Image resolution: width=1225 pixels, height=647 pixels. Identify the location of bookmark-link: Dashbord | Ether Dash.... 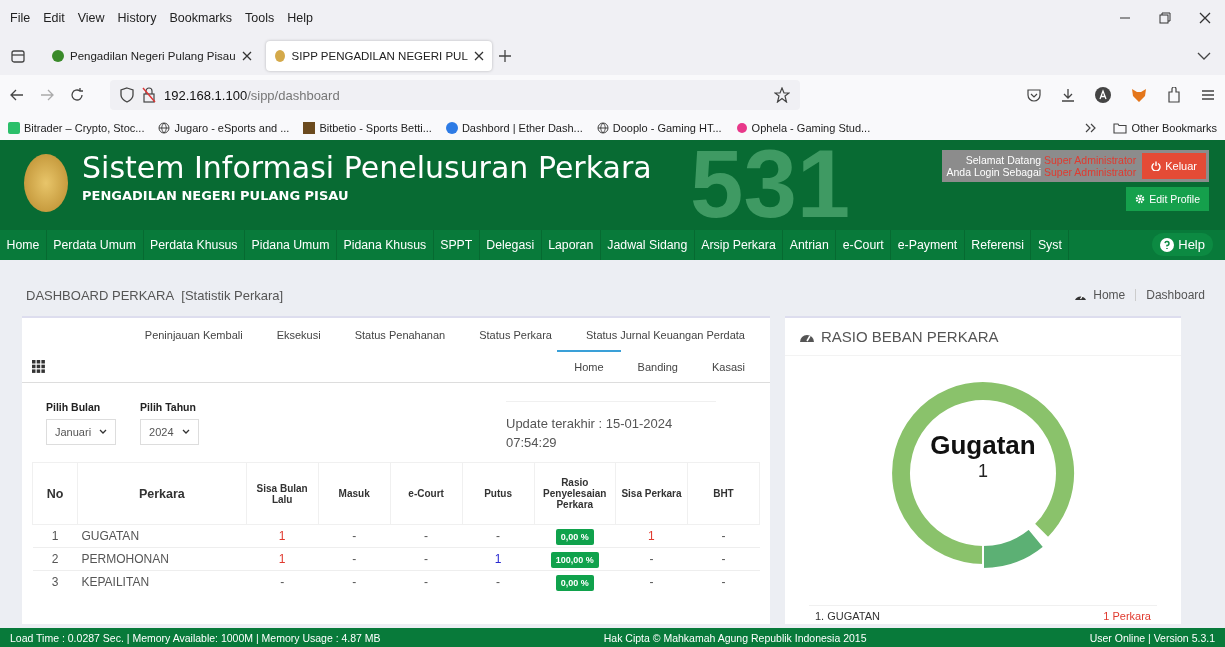
(522, 127).